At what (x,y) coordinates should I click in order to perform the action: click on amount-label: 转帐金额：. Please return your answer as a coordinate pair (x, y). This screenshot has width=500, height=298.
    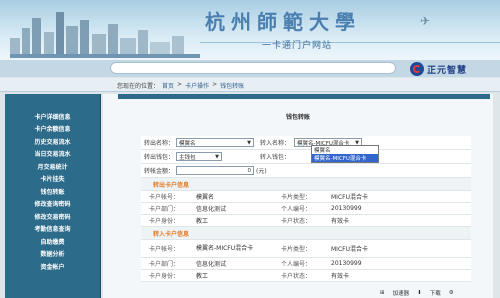
    Looking at the image, I should click on (159, 171).